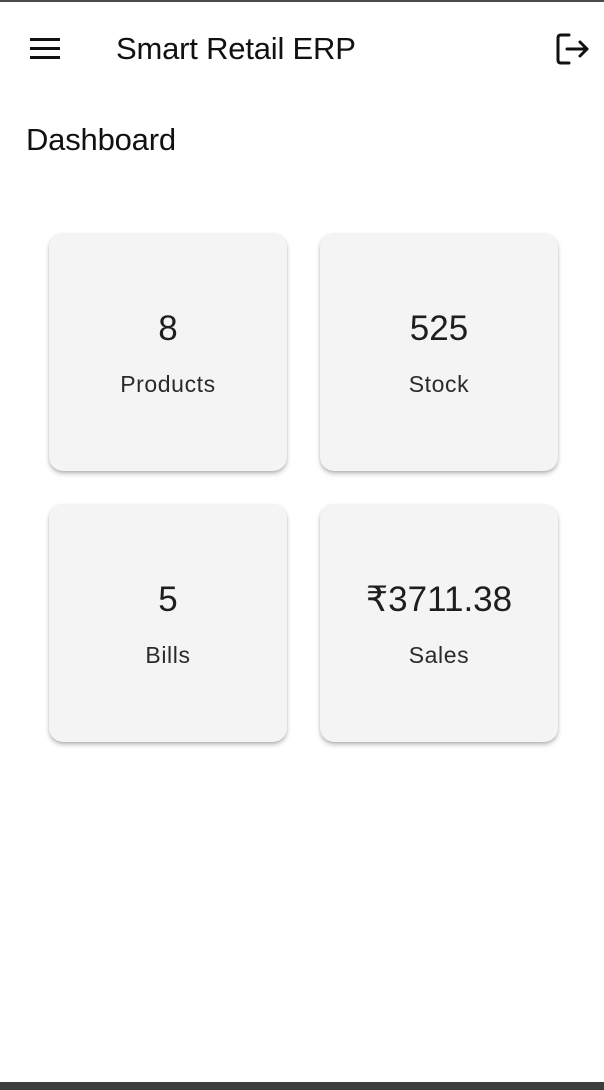  Describe the element at coordinates (439, 328) in the screenshot. I see `stat-value: 525` at that location.